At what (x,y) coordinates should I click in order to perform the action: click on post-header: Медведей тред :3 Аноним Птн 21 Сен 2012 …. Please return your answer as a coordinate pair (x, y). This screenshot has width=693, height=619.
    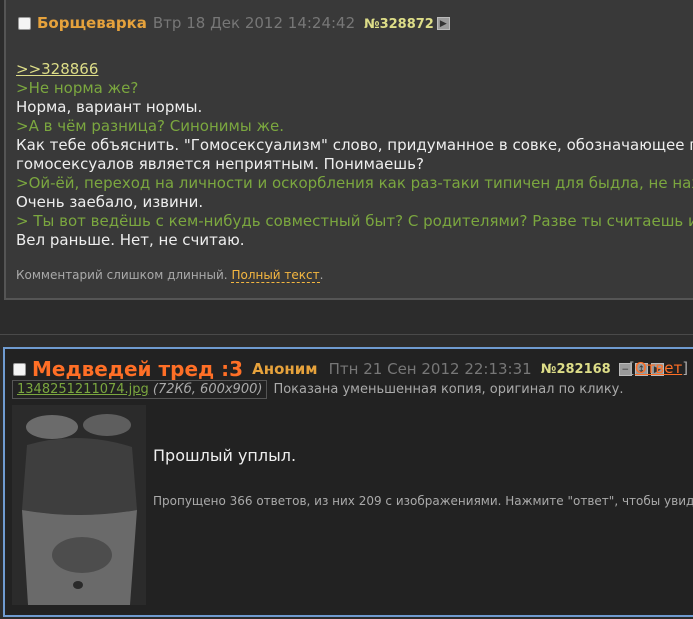
    Looking at the image, I should click on (338, 369).